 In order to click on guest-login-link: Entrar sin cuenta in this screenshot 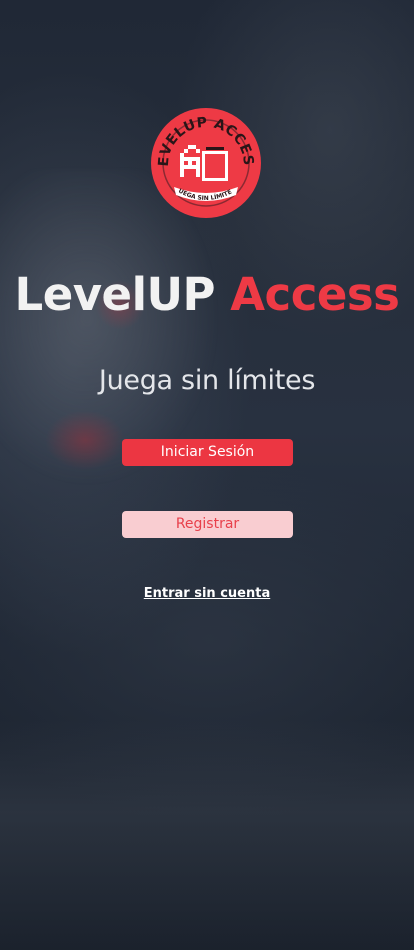, I will do `click(207, 593)`.